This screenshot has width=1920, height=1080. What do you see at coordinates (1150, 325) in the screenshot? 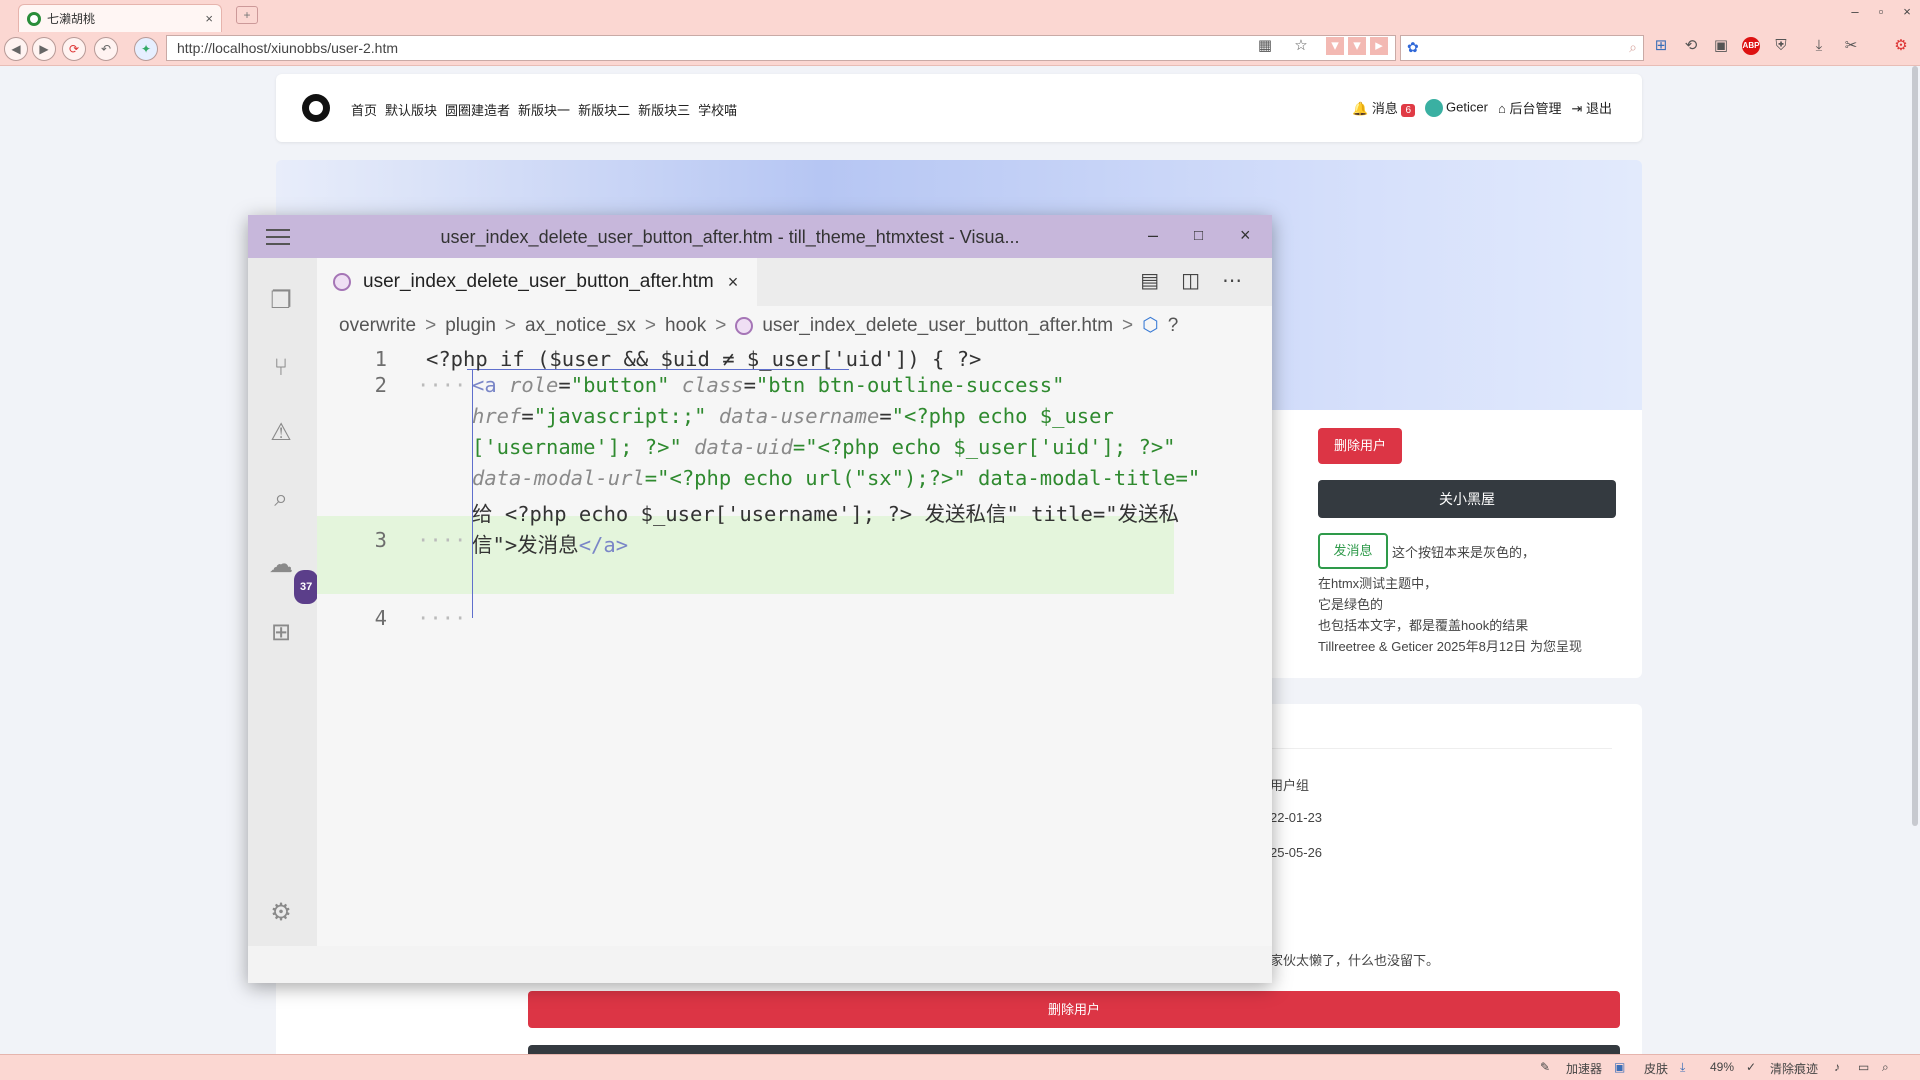
I see `symbol-cube-icon: ⬡` at bounding box center [1150, 325].